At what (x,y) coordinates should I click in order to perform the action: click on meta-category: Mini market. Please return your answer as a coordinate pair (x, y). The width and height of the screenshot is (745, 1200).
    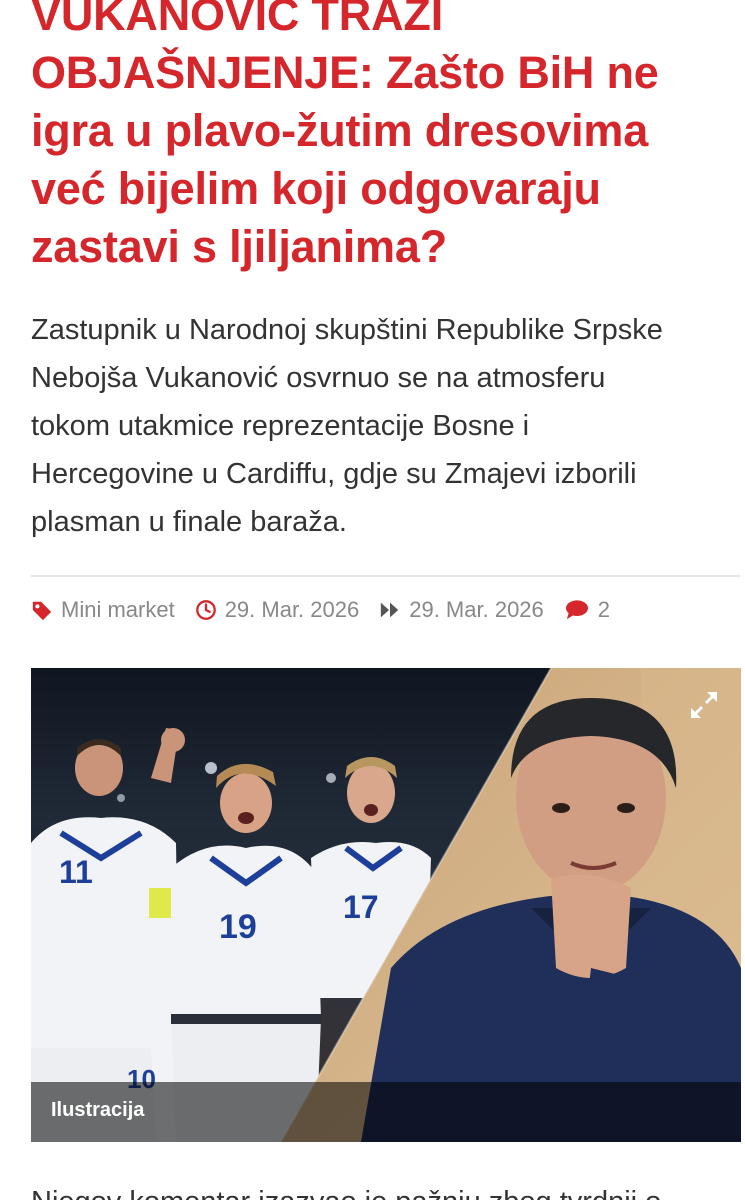
    Looking at the image, I should click on (103, 610).